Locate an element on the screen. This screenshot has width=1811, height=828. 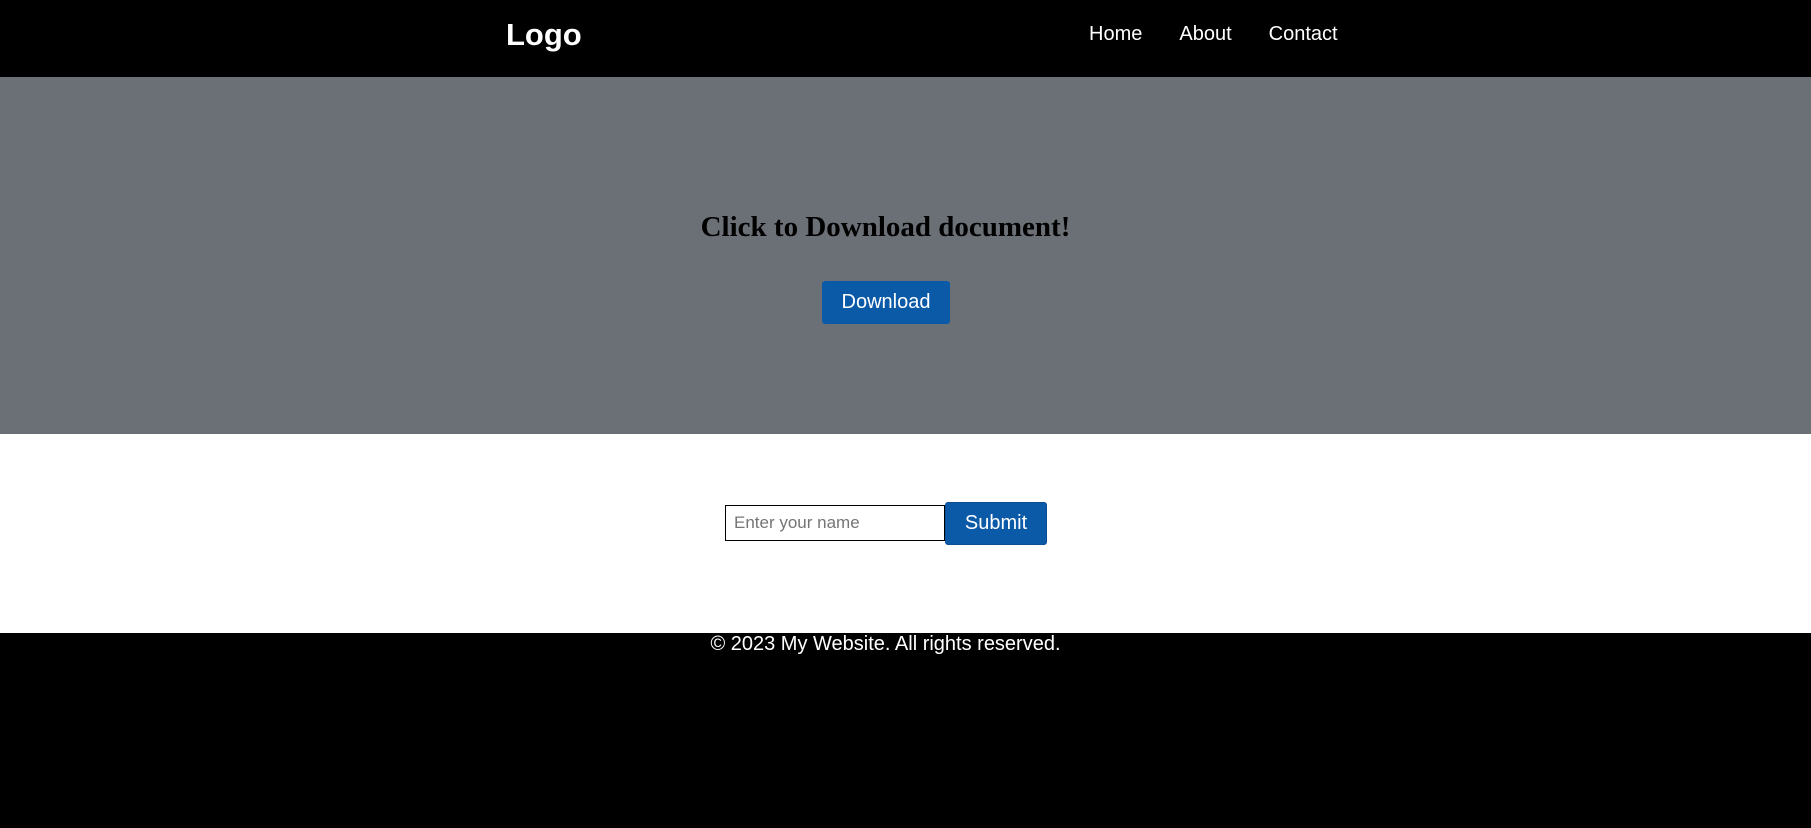
submit-button: Submit is located at coordinates (996, 523).